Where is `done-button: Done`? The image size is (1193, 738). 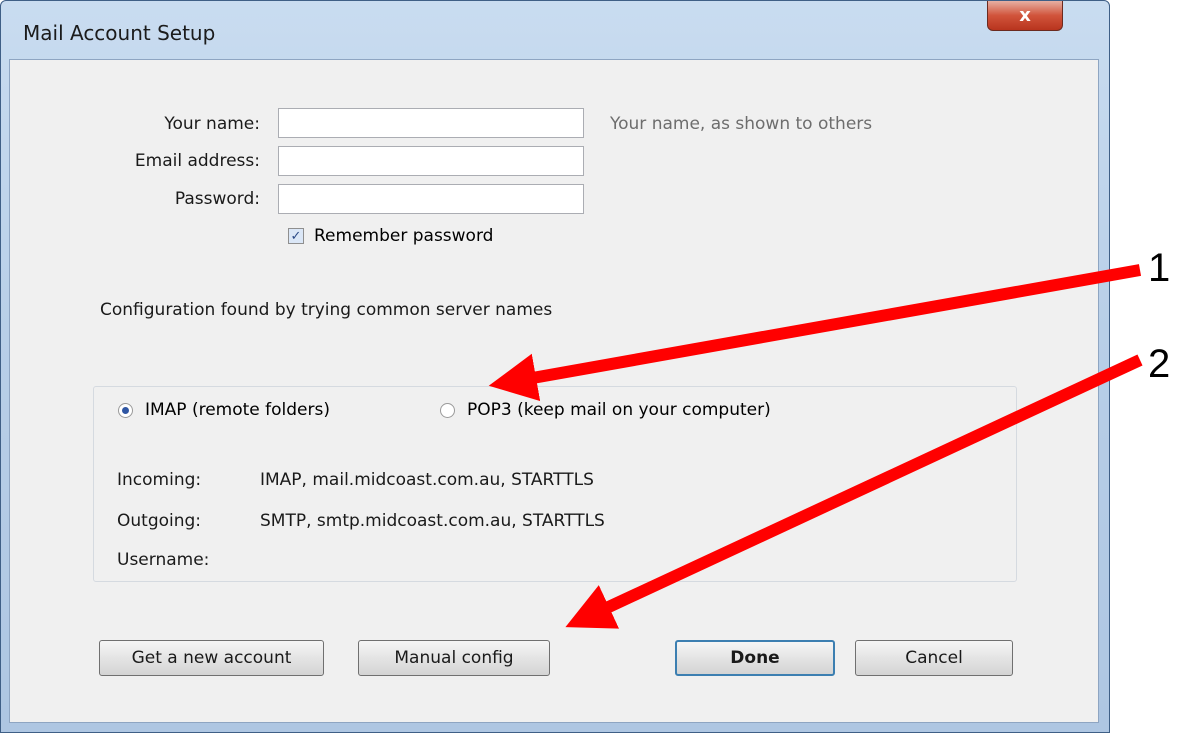 done-button: Done is located at coordinates (755, 658).